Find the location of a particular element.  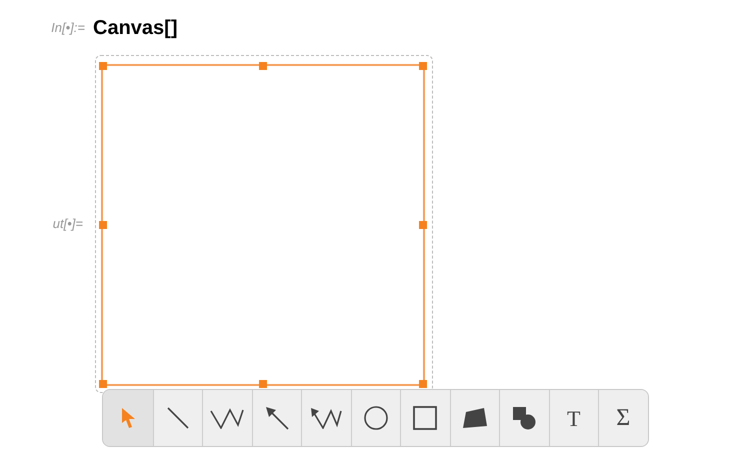

square-icon is located at coordinates (425, 418).